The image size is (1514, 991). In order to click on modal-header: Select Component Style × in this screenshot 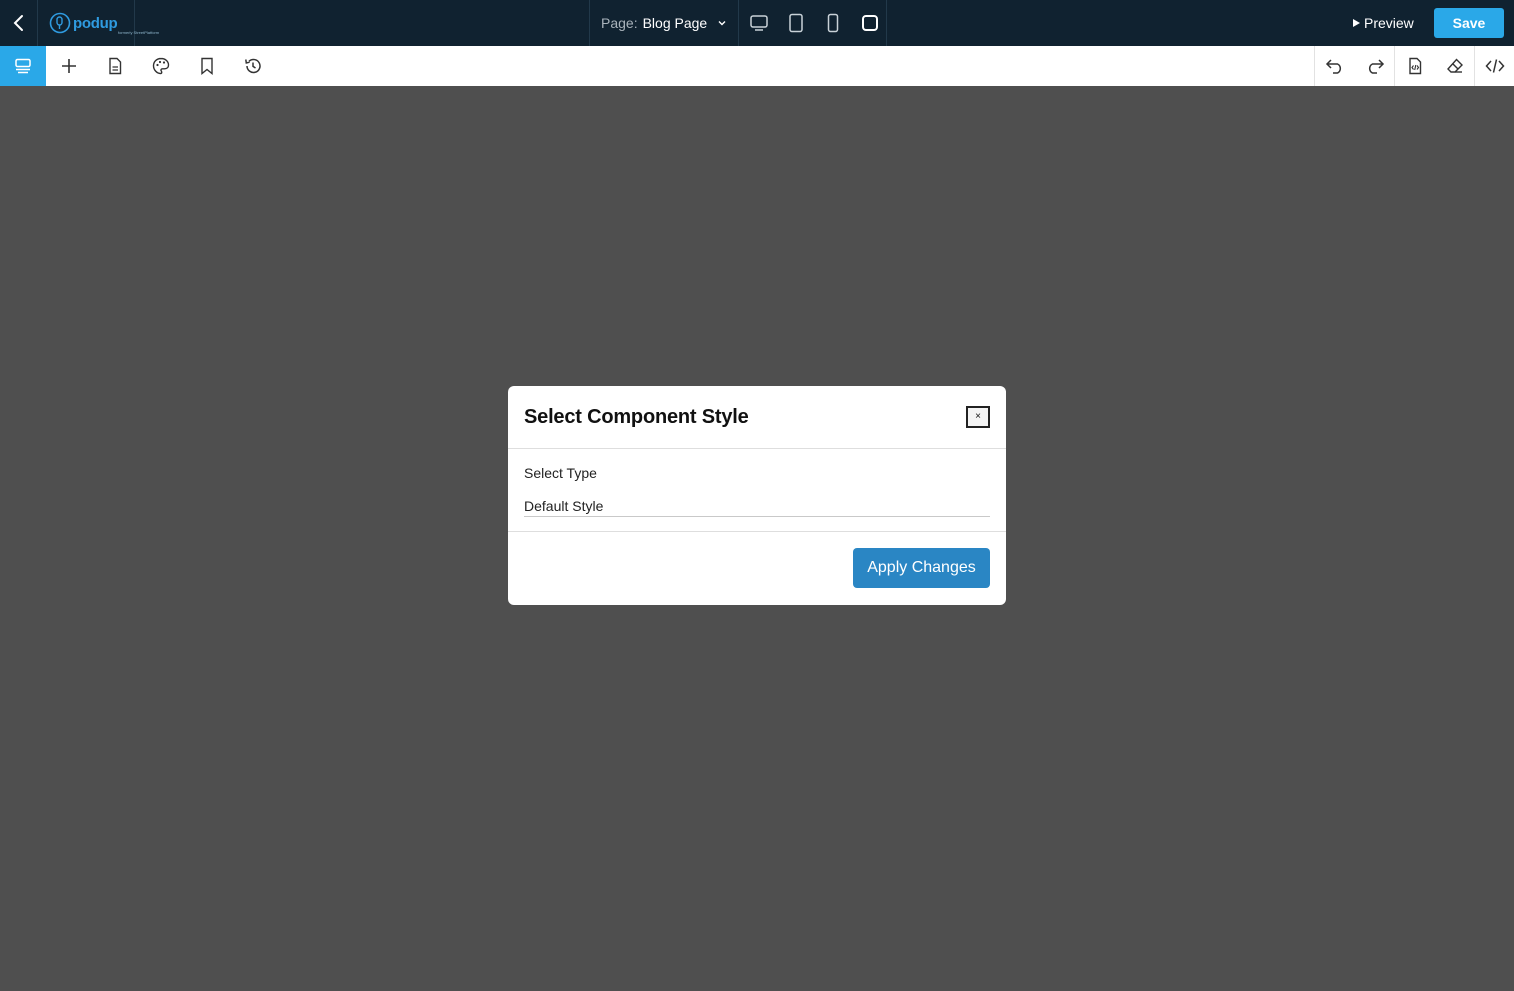, I will do `click(757, 417)`.